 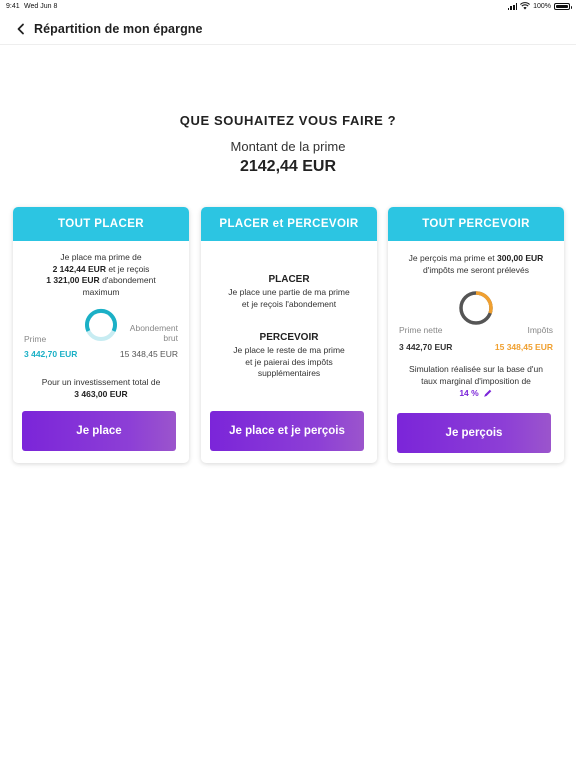 I want to click on percevoir-title: PERCEVOIR, so click(x=289, y=337).